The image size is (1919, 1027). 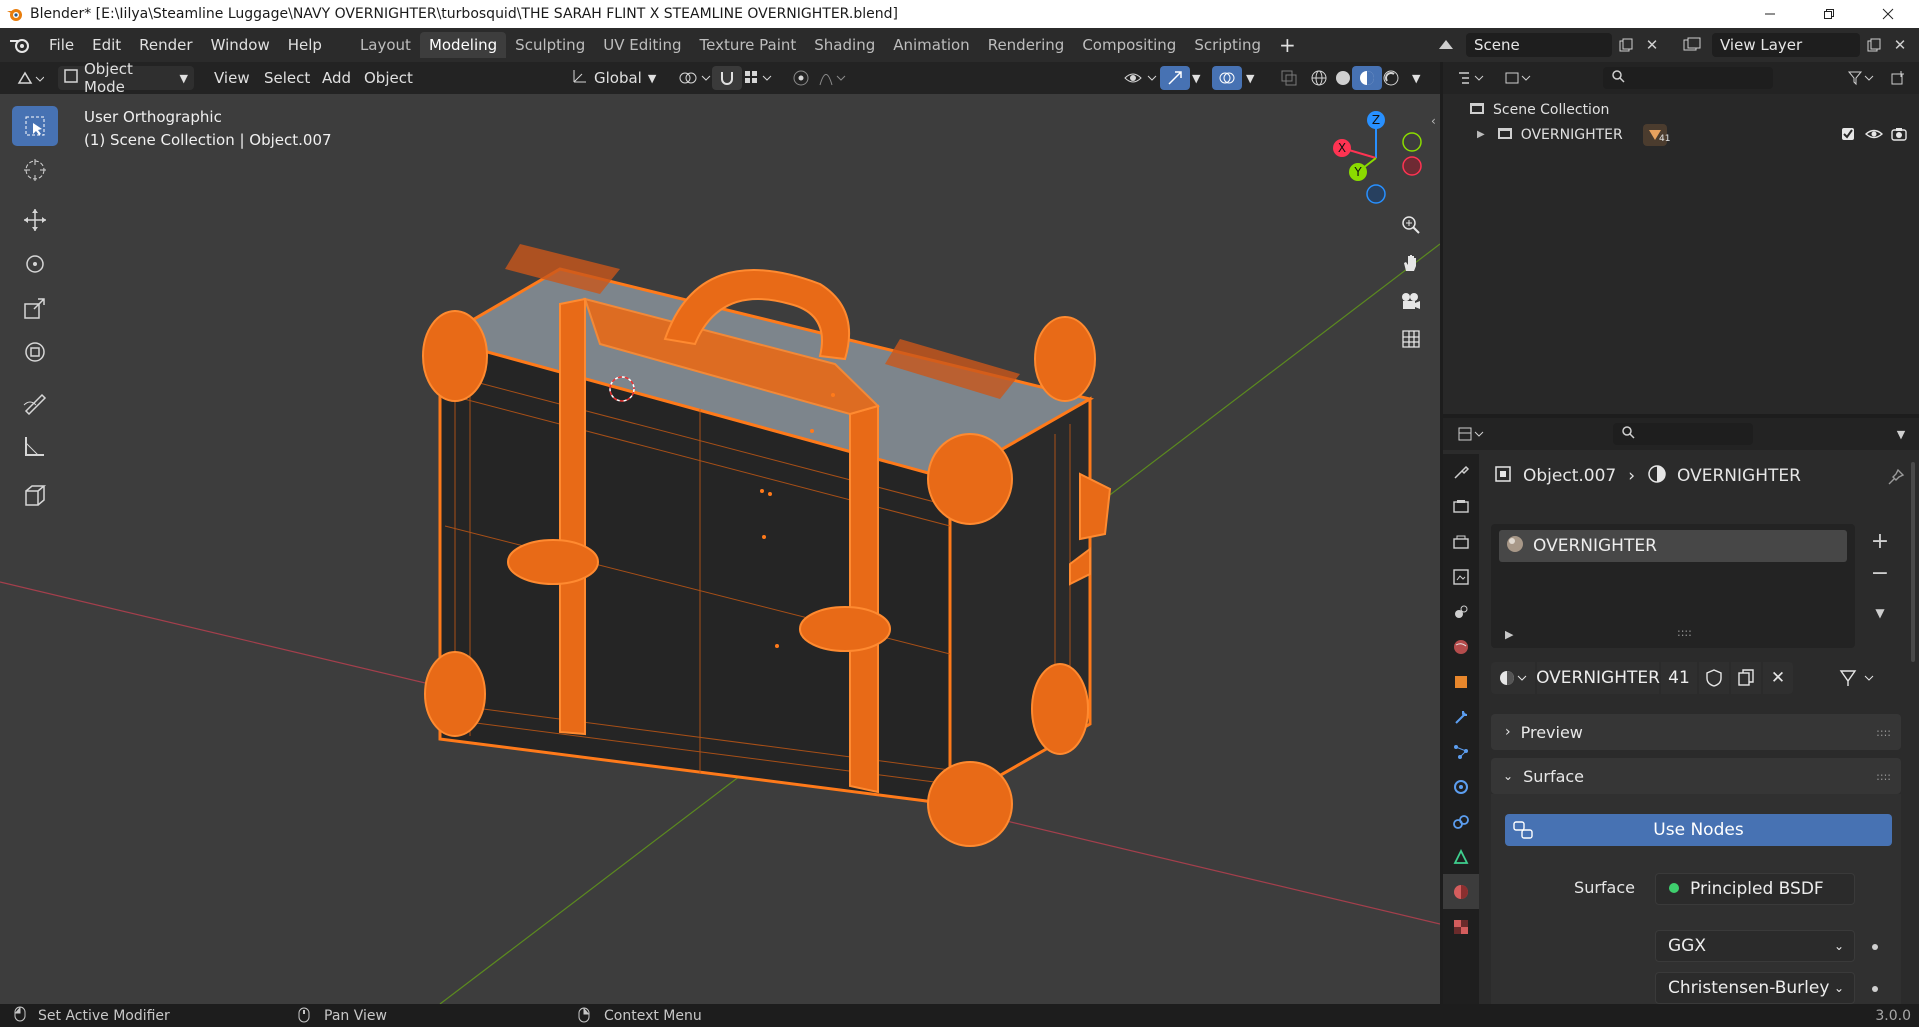 I want to click on exclude-checkbox-icon, so click(x=1848, y=136).